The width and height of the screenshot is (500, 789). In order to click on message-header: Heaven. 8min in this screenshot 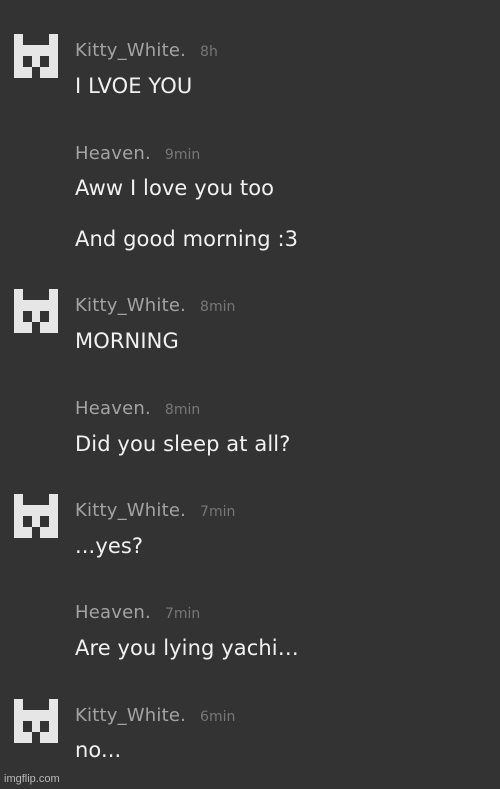, I will do `click(137, 409)`.